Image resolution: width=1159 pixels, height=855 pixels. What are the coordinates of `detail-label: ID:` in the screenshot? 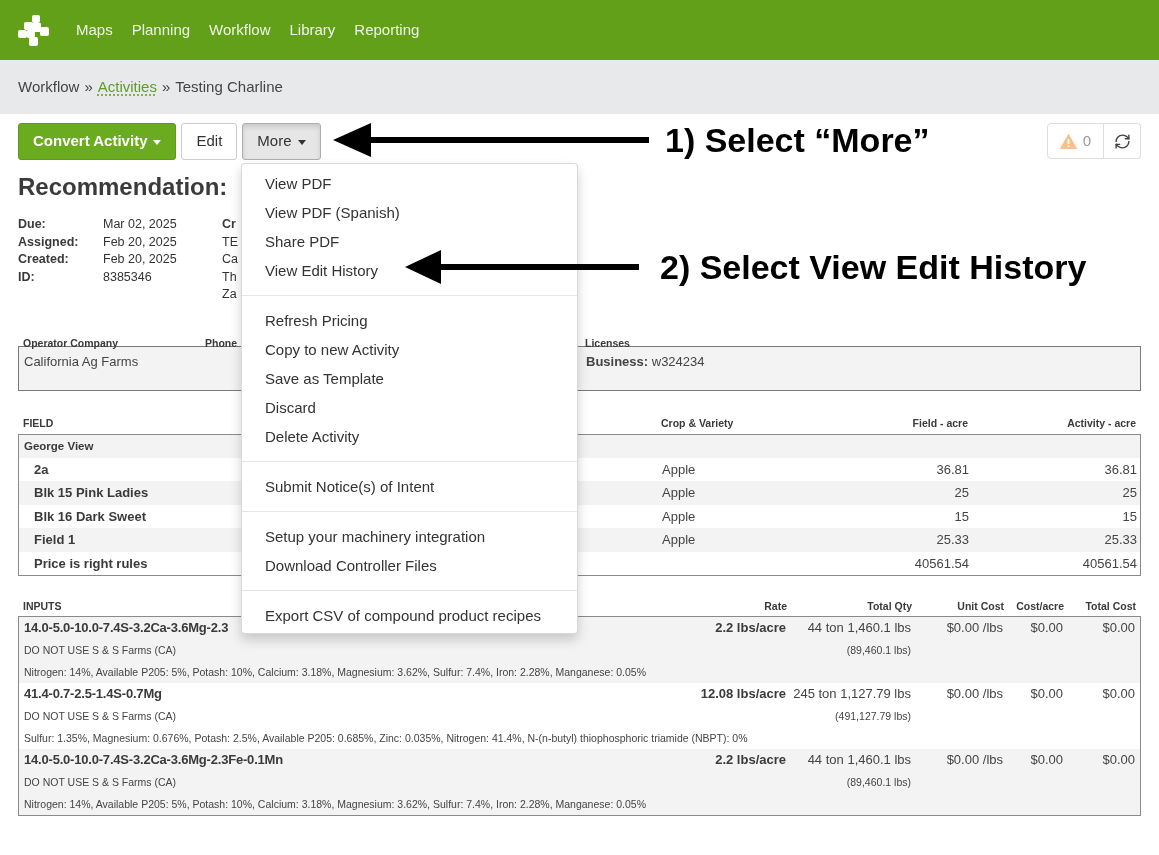 It's located at (26, 277).